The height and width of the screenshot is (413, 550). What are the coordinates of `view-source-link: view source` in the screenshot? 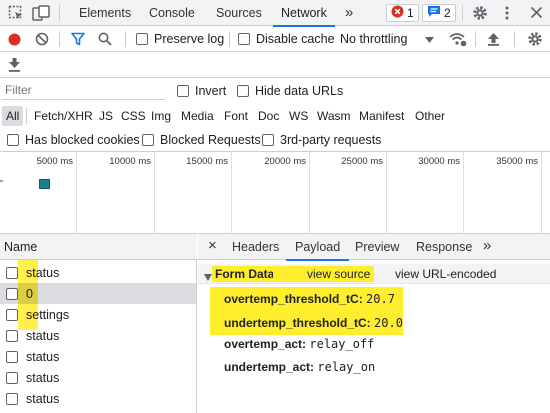 It's located at (339, 274).